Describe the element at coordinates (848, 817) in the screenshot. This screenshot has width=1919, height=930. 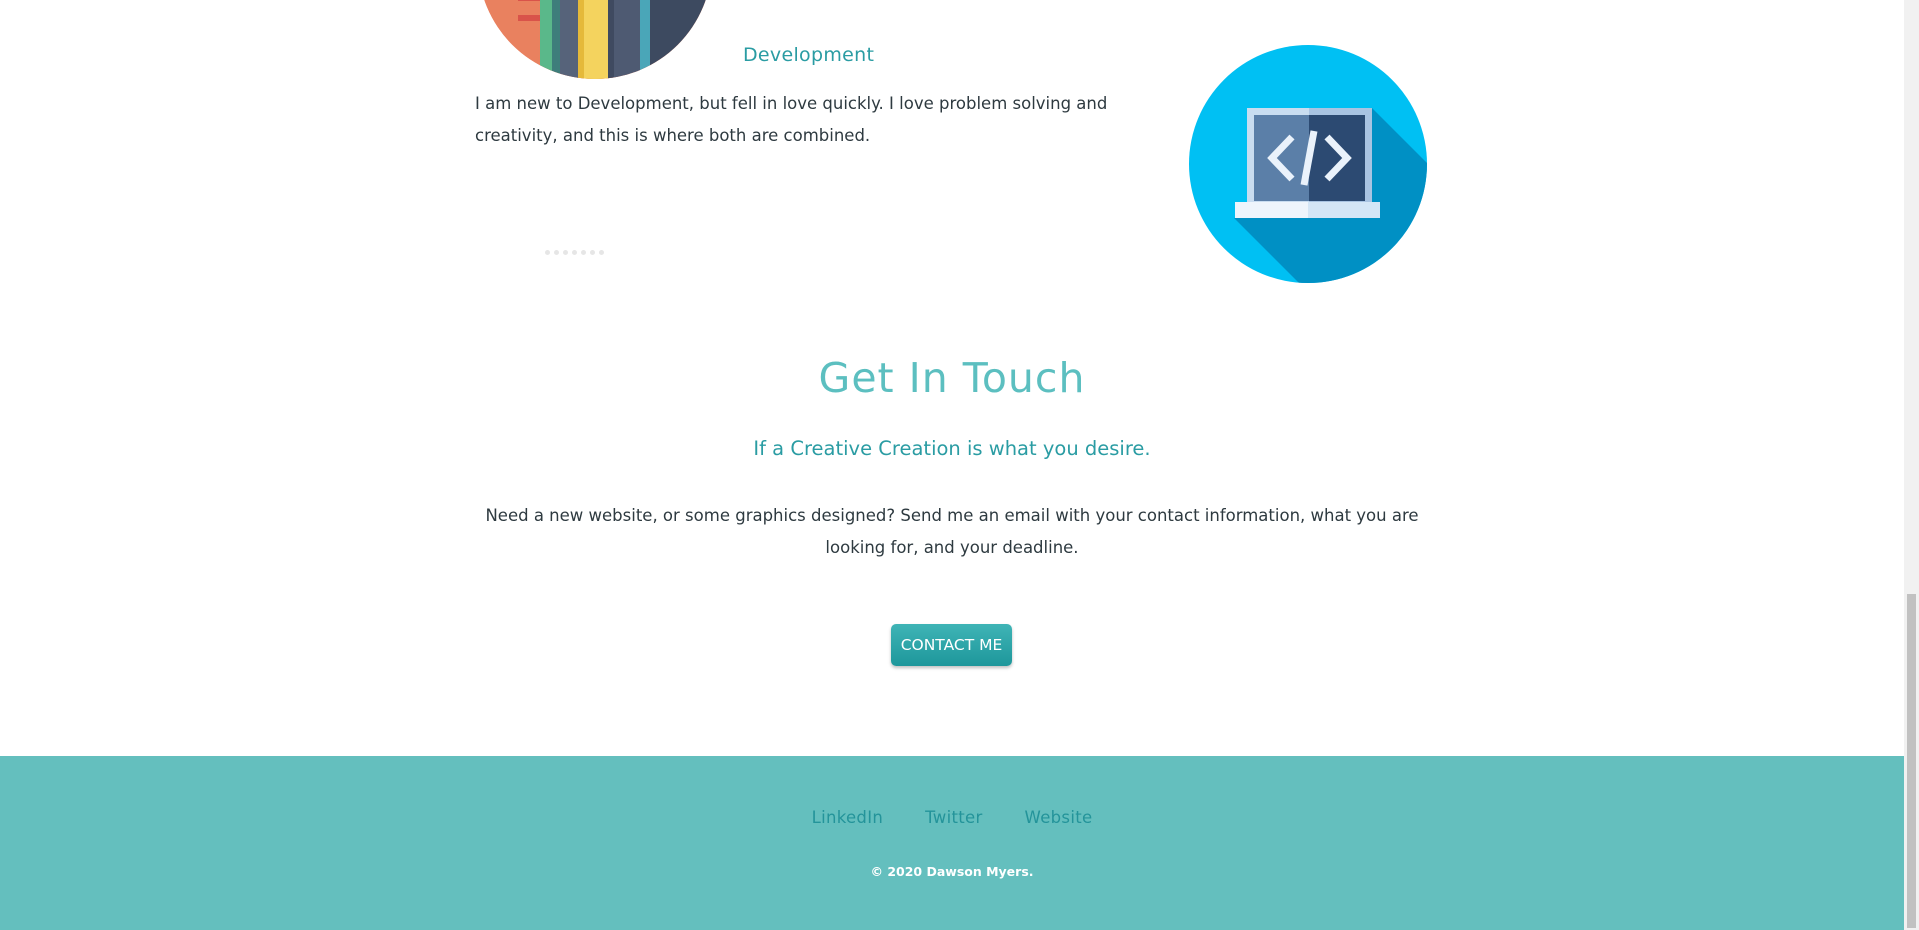
I see `footer-link-linkedin: LinkedIn` at that location.